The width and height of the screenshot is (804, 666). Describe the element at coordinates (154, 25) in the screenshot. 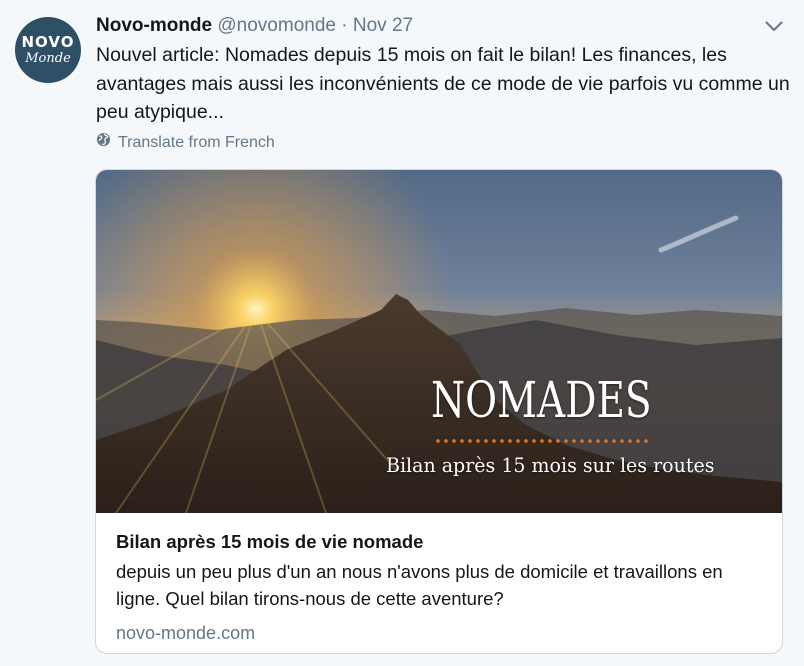

I see `display-name: Novo-monde` at that location.